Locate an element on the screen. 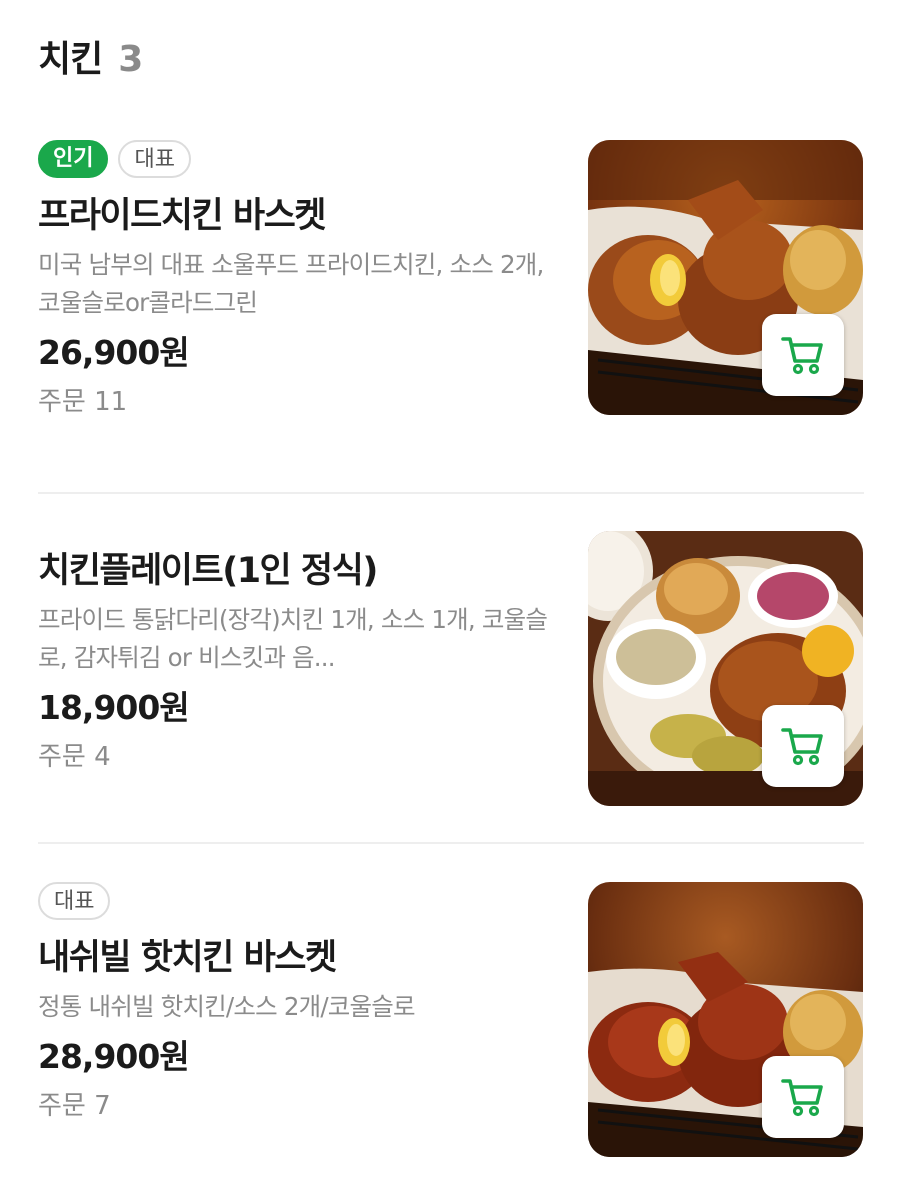 The width and height of the screenshot is (900, 1186). menu-item-order-count: 주문 4 is located at coordinates (74, 757).